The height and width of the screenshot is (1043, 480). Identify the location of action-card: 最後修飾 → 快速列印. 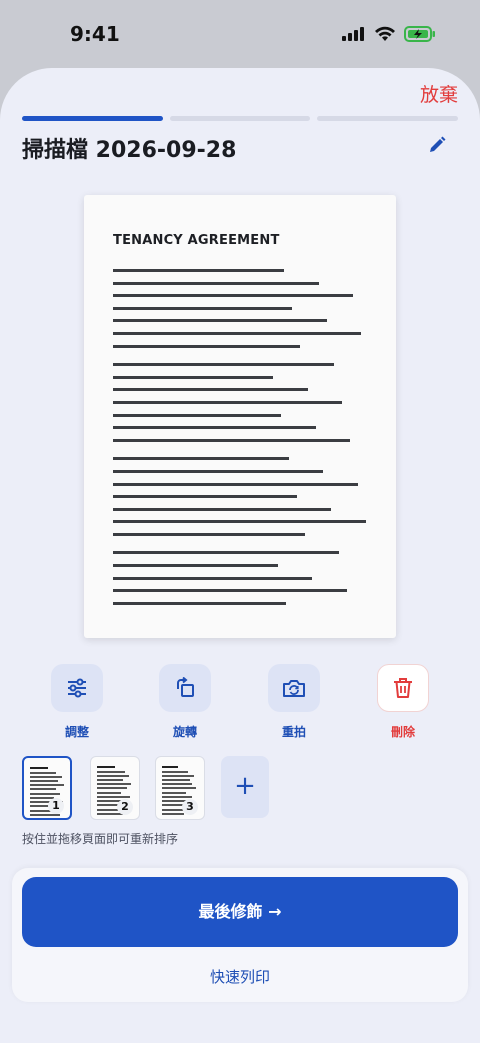
(240, 935).